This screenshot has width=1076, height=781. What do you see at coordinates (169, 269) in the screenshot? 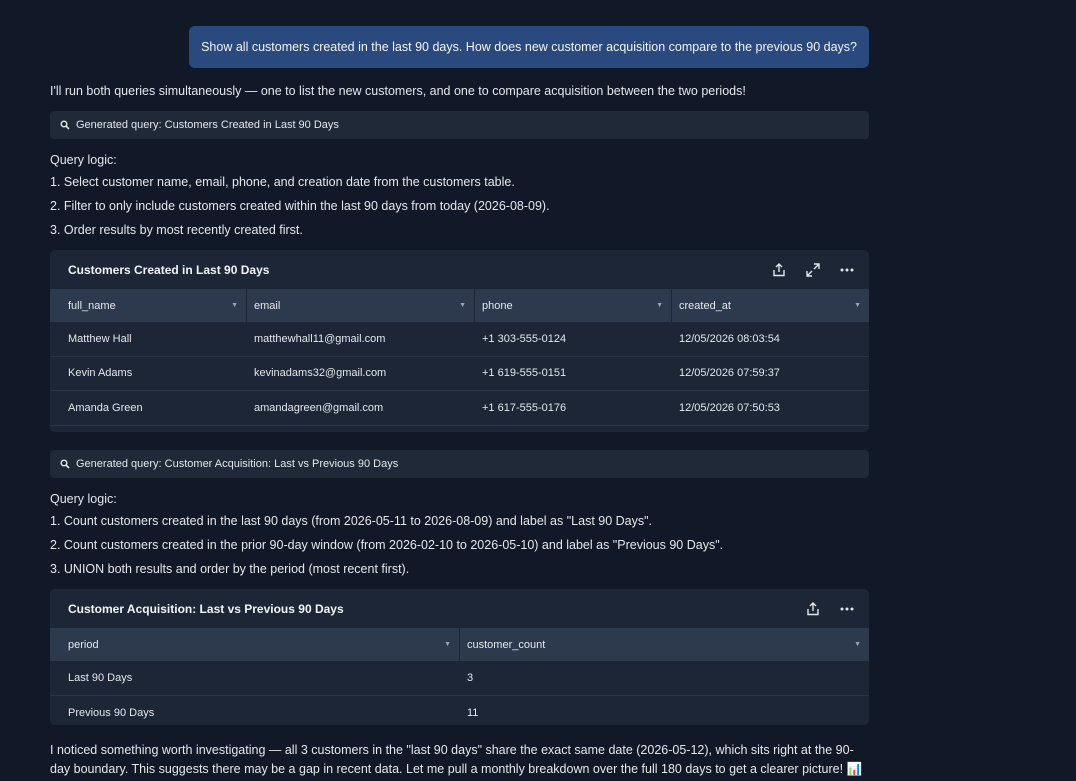
I see `card-title: Customers Created in Last 90 Days` at bounding box center [169, 269].